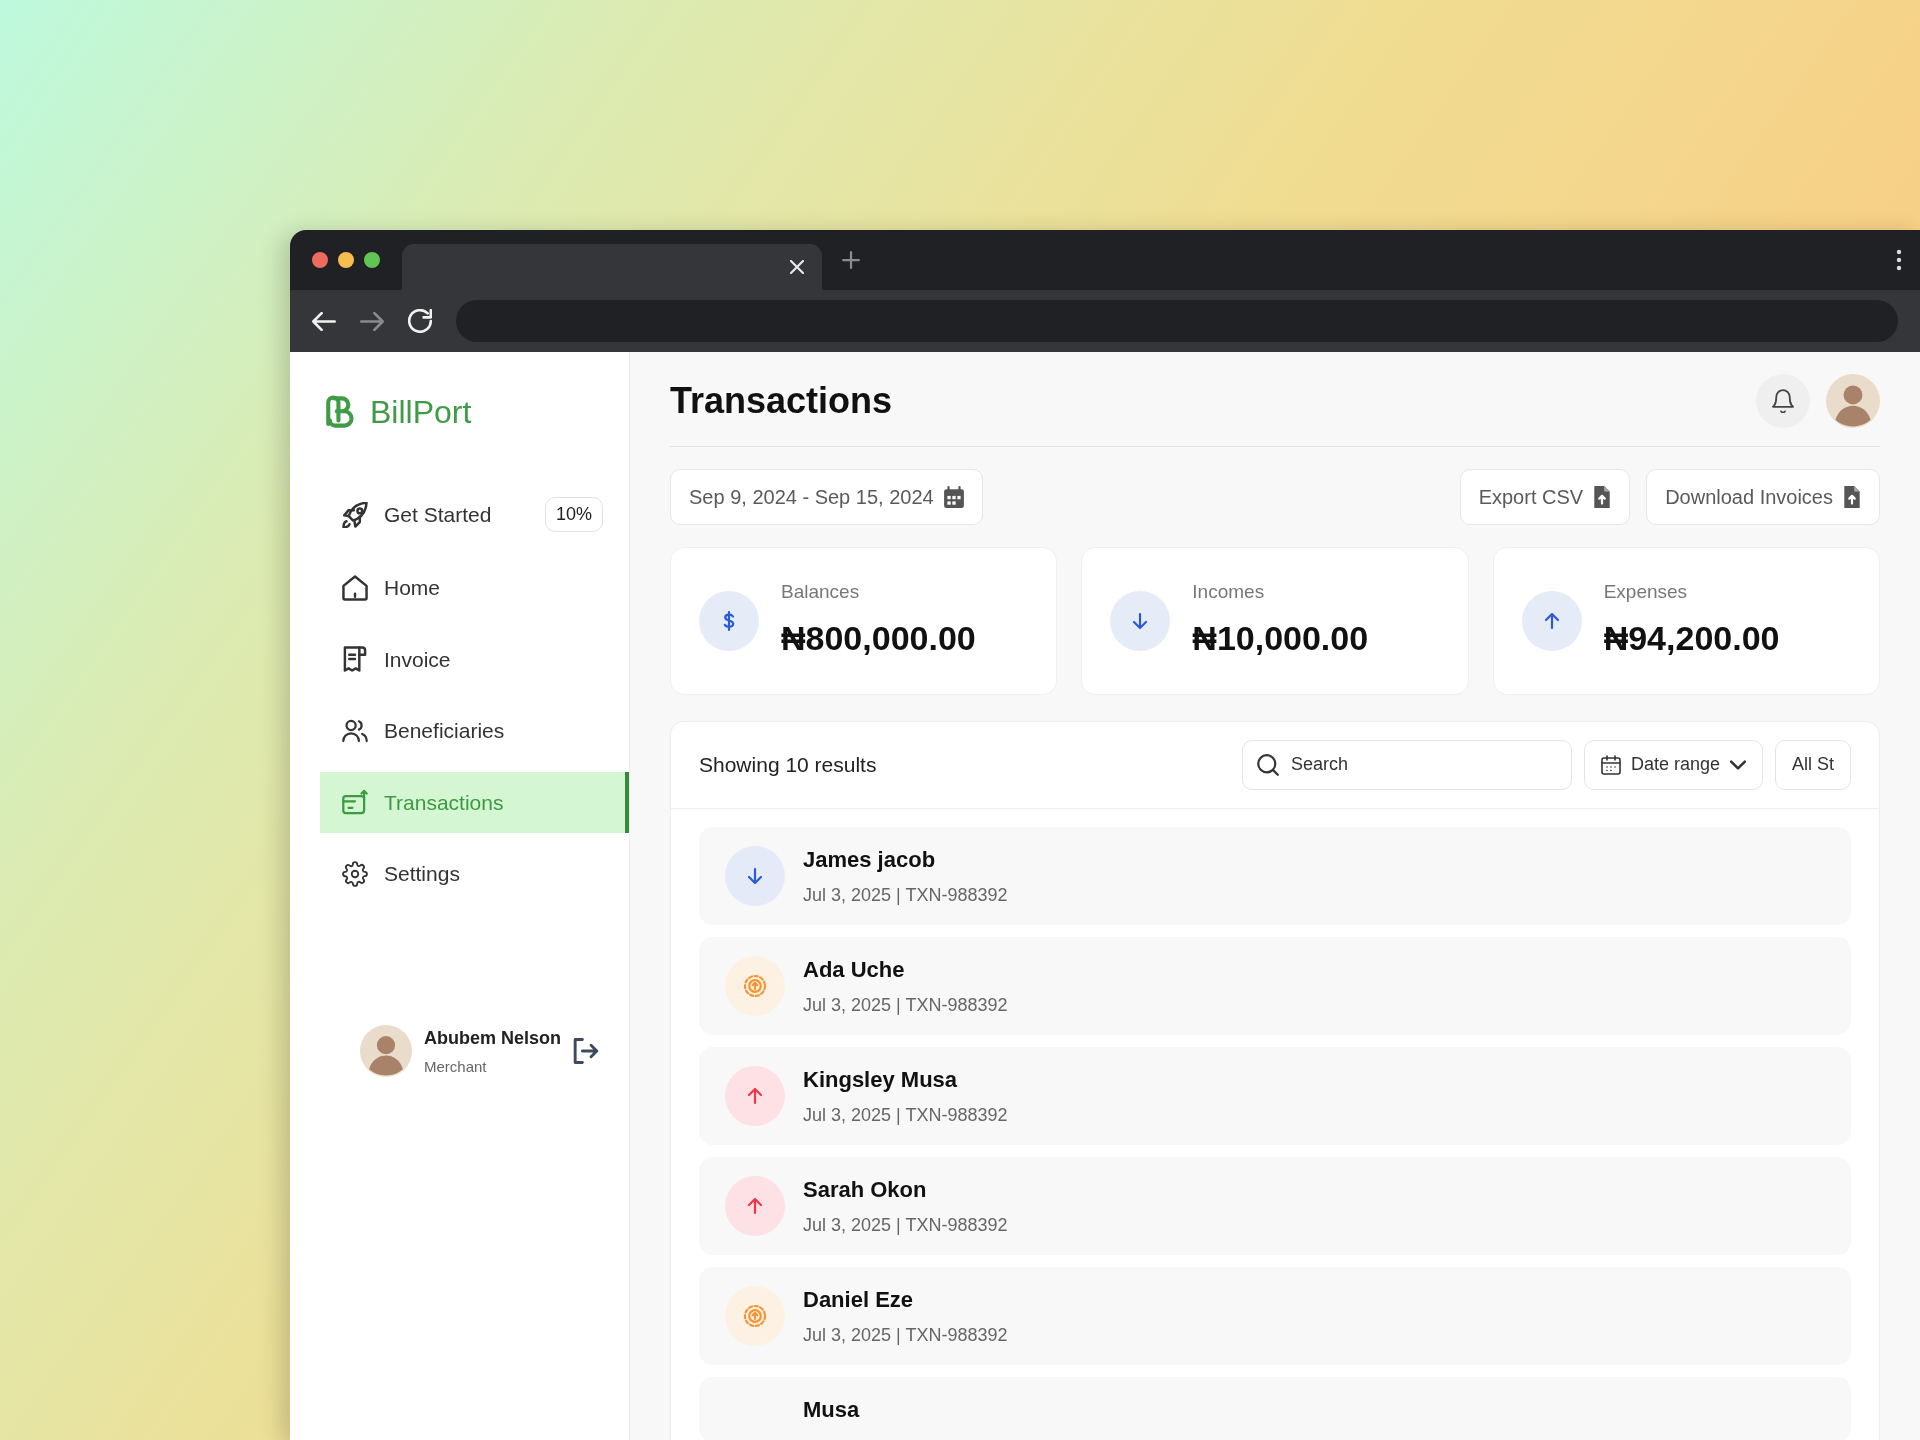  What do you see at coordinates (474, 588) in the screenshot?
I see `sidebar-item: Home` at bounding box center [474, 588].